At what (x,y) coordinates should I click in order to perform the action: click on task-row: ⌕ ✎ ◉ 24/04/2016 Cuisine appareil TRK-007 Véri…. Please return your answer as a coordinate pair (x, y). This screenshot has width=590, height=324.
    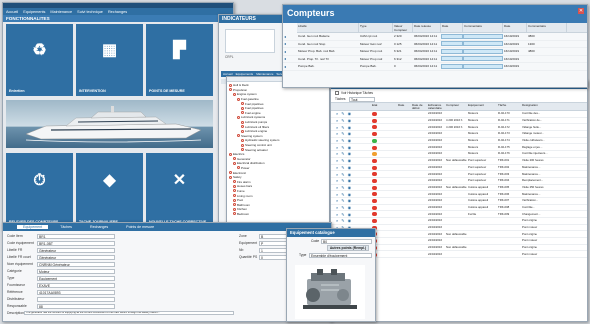
    Looking at the image, I should click on (459, 201).